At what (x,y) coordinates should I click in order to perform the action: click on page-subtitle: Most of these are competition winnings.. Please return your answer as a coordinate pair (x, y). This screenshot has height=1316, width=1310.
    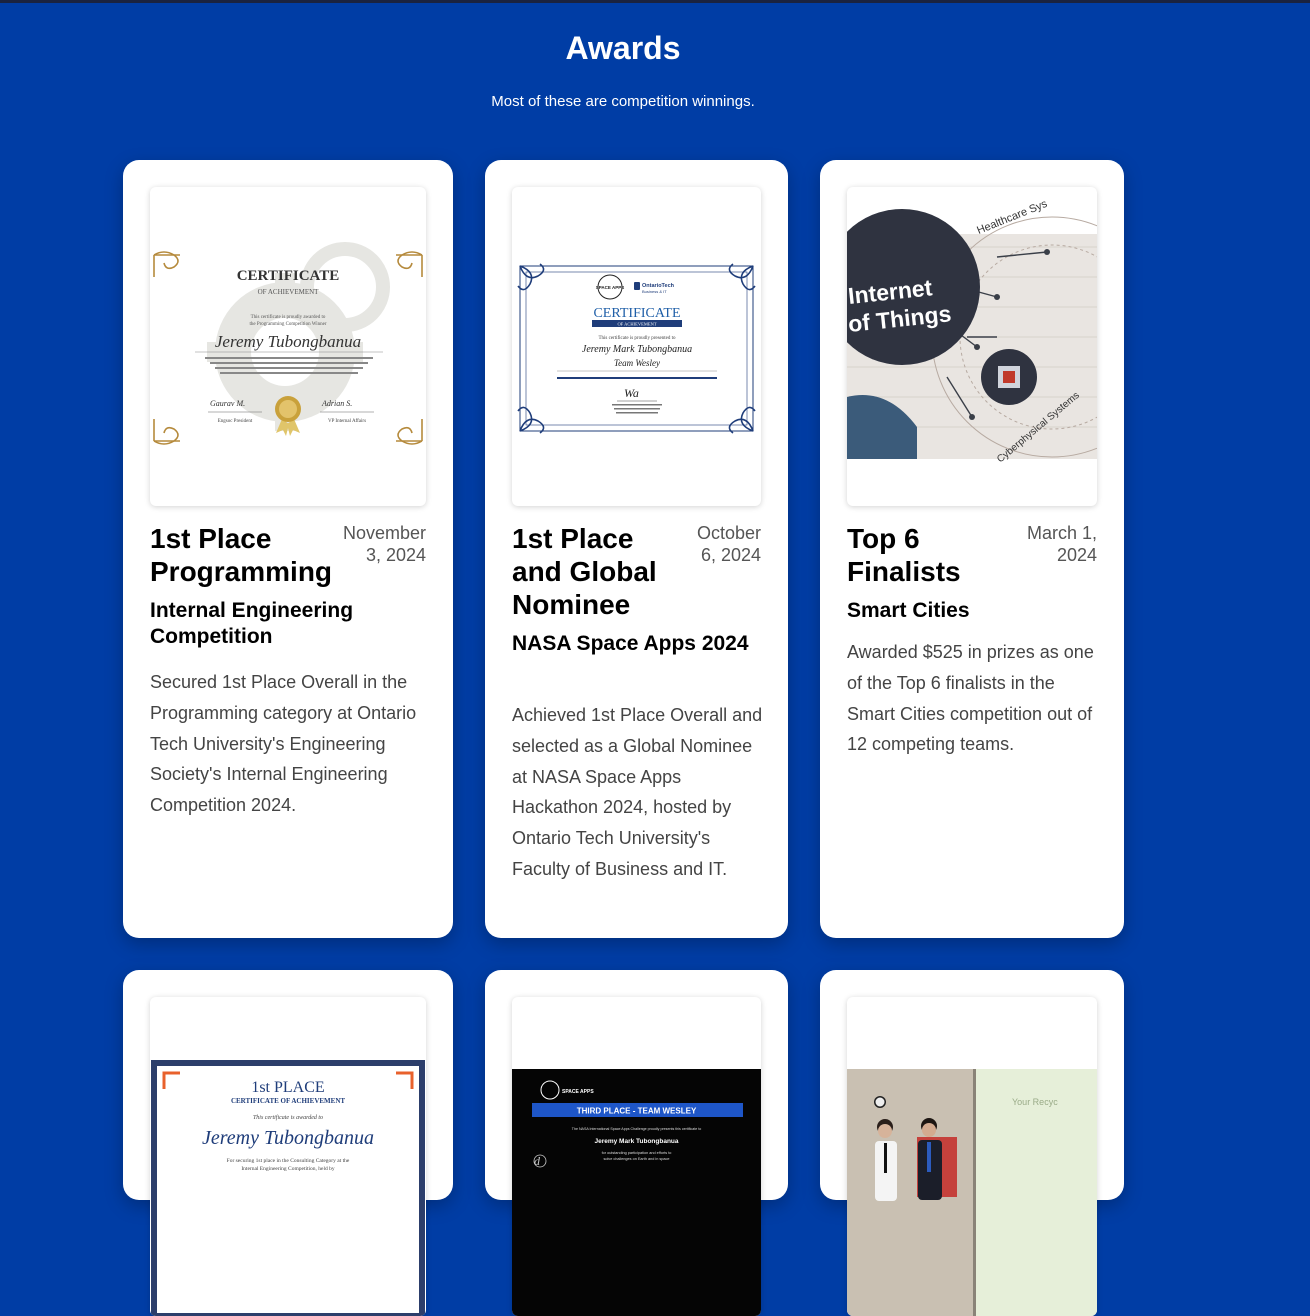
    Looking at the image, I should click on (623, 101).